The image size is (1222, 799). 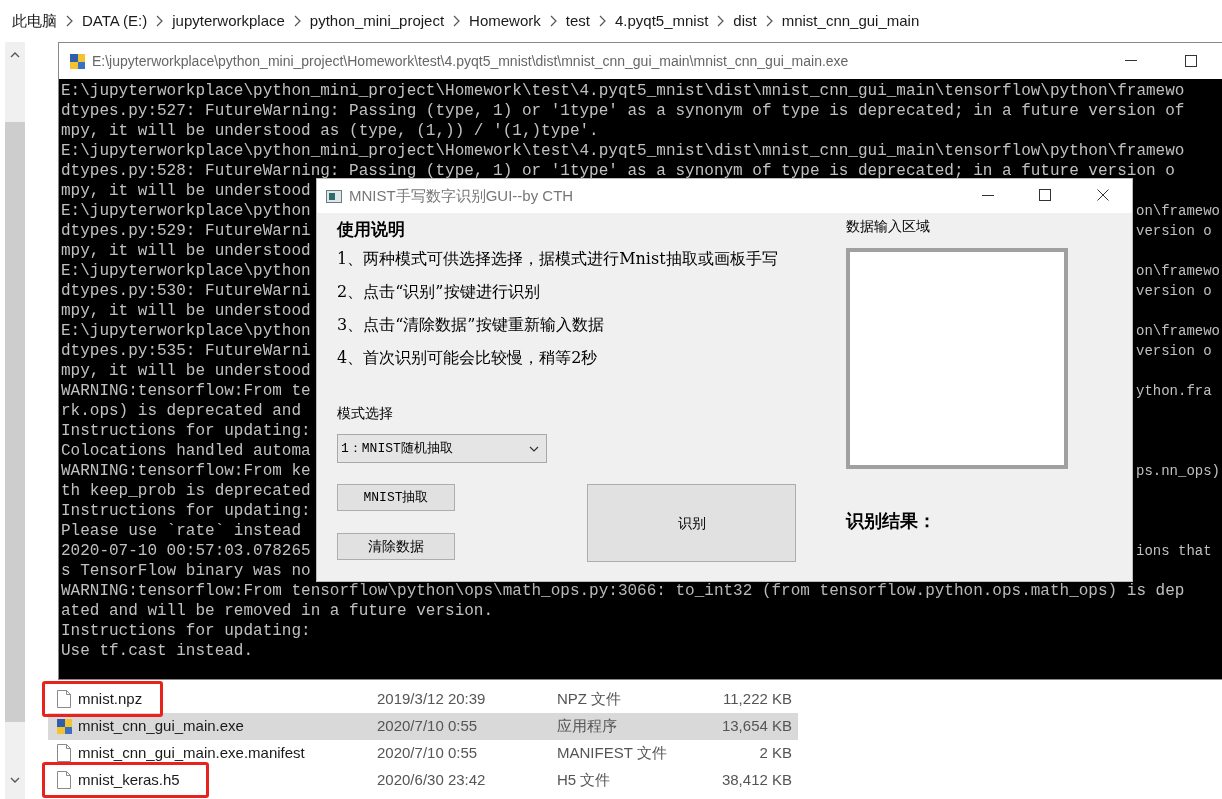 I want to click on file-type: H5 文件, so click(x=584, y=780).